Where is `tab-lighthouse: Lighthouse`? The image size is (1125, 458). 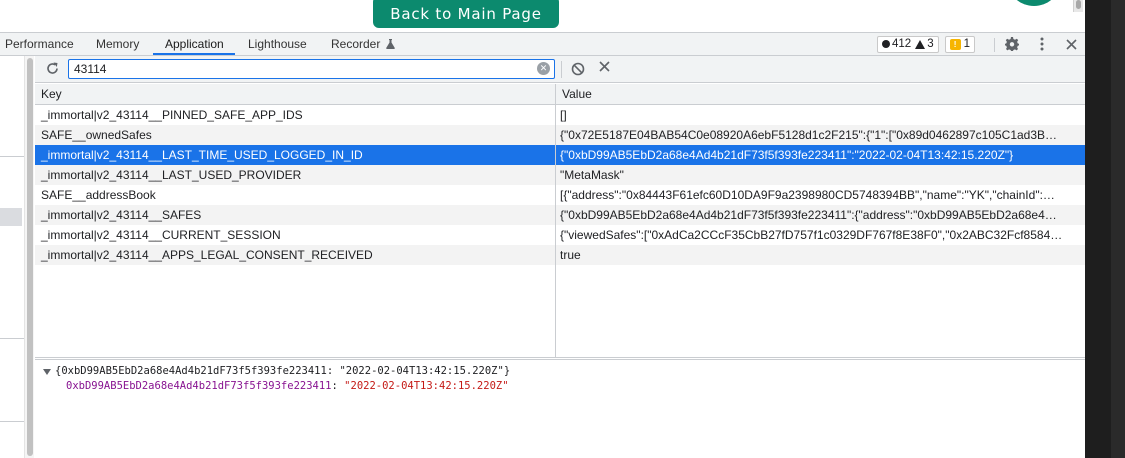 tab-lighthouse: Lighthouse is located at coordinates (277, 44).